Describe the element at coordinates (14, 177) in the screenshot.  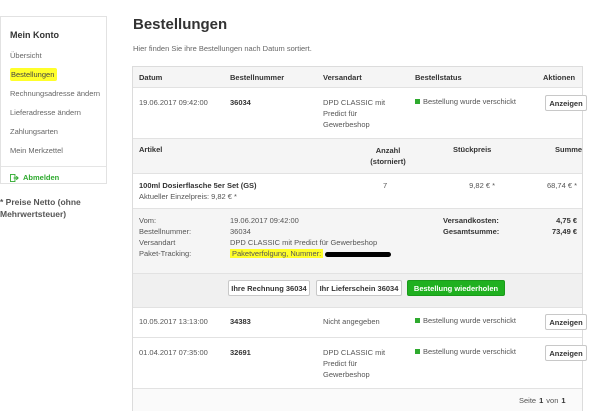
I see `logout-icon` at that location.